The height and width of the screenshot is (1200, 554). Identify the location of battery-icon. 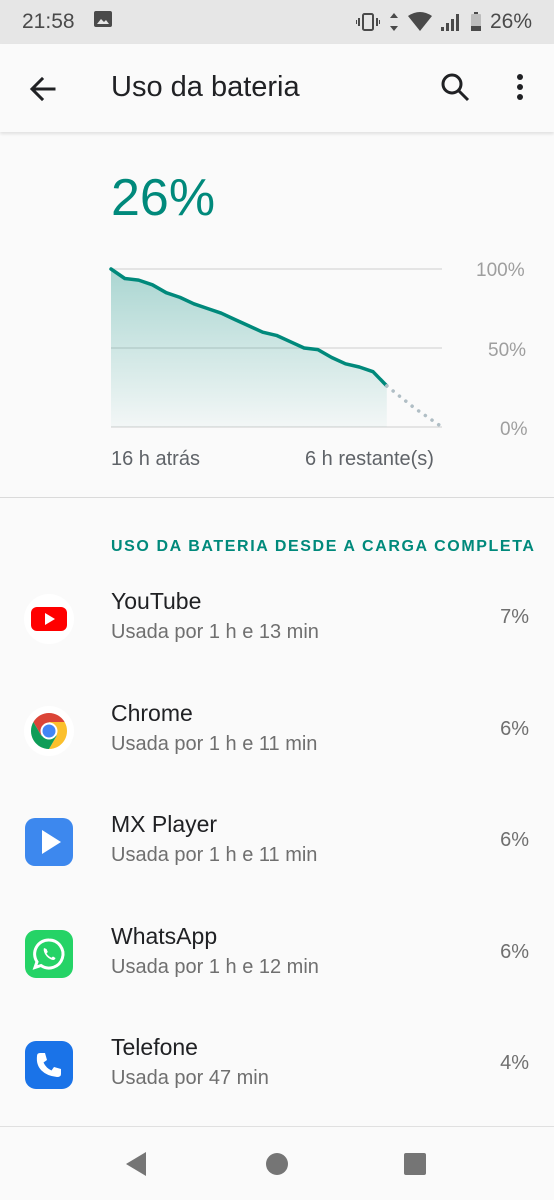
(476, 22).